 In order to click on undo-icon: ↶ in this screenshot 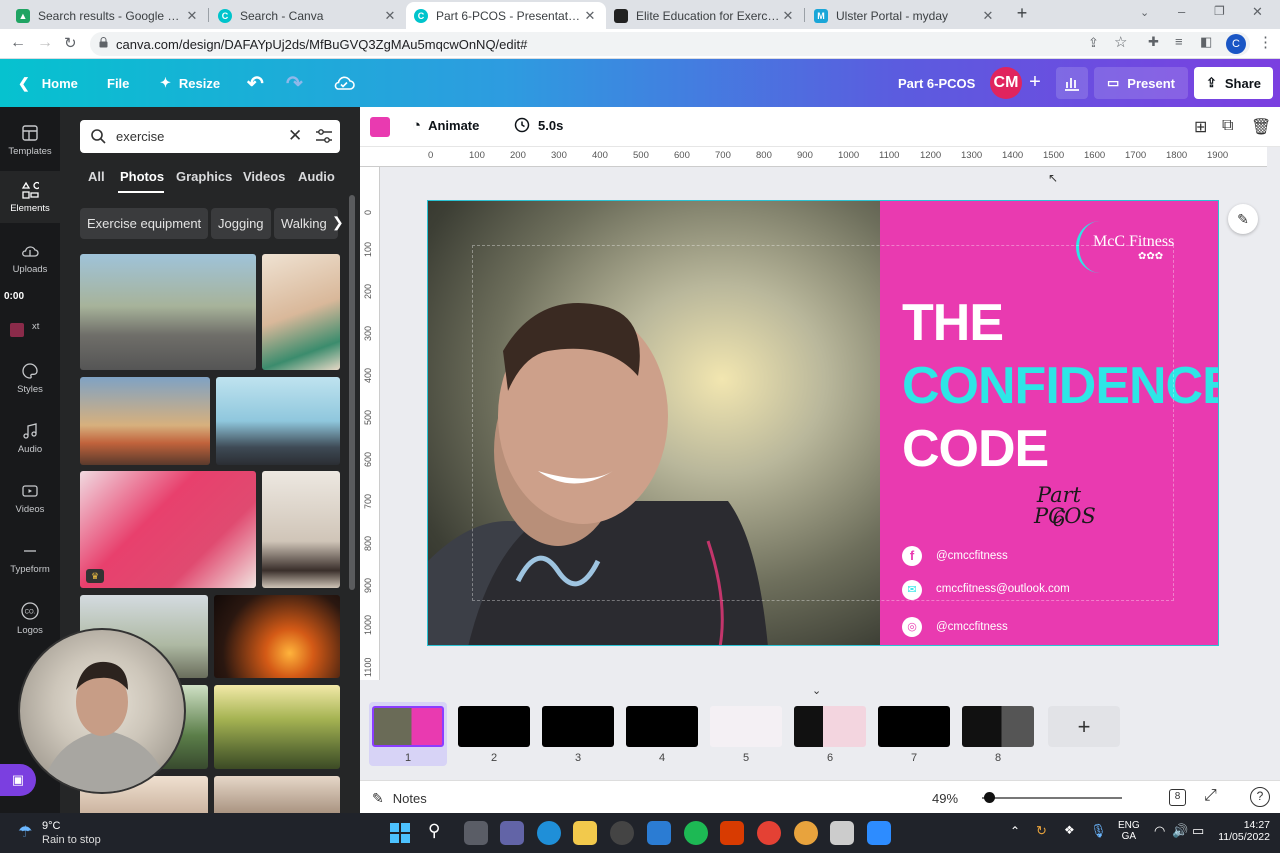, I will do `click(255, 83)`.